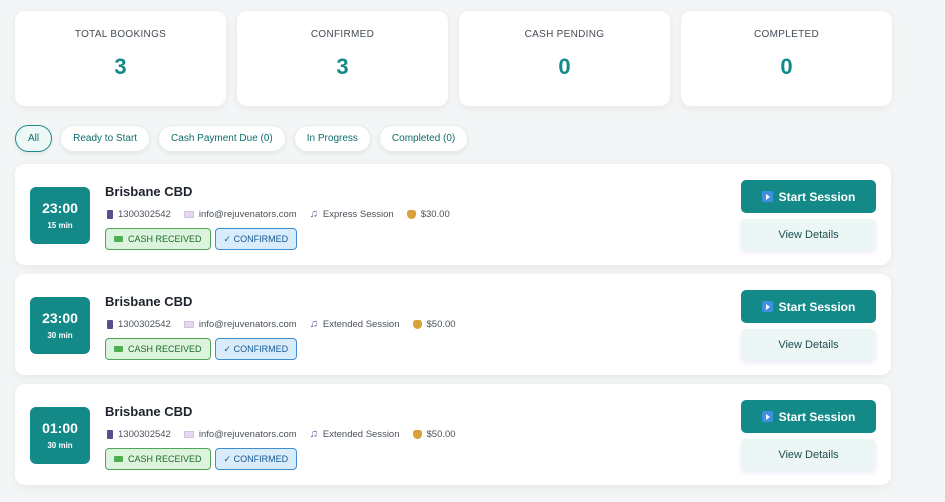  What do you see at coordinates (60, 225) in the screenshot?
I see `booking-duration: 15 min` at bounding box center [60, 225].